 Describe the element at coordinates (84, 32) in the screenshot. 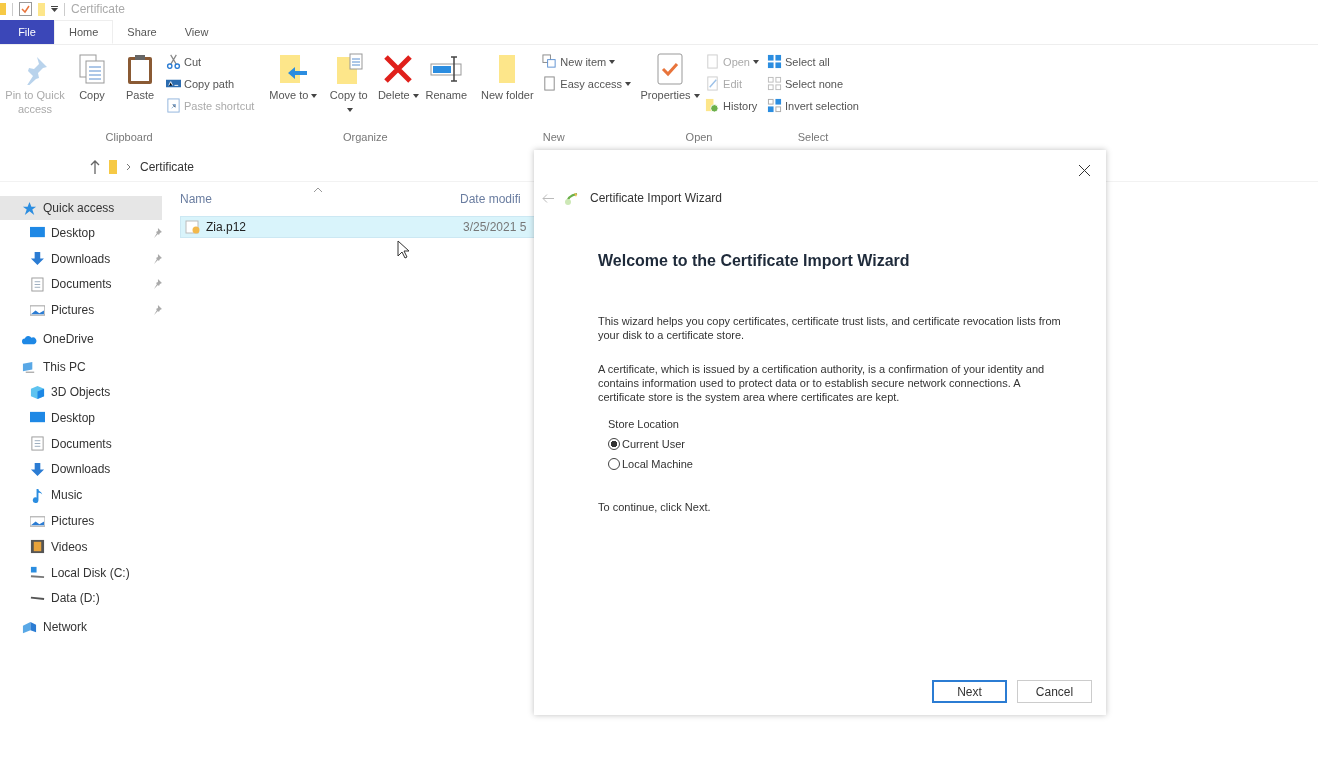

I see `ribbon-tab: Home` at that location.